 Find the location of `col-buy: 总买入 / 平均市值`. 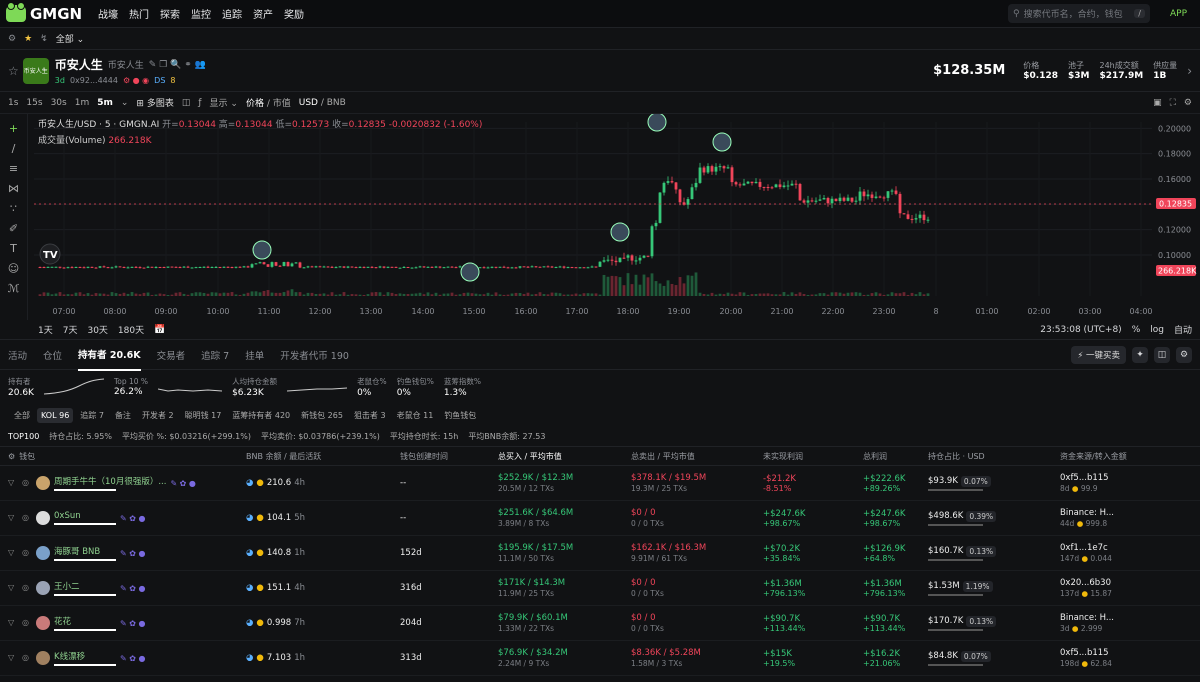

col-buy: 总买入 / 平均市值 is located at coordinates (564, 456).